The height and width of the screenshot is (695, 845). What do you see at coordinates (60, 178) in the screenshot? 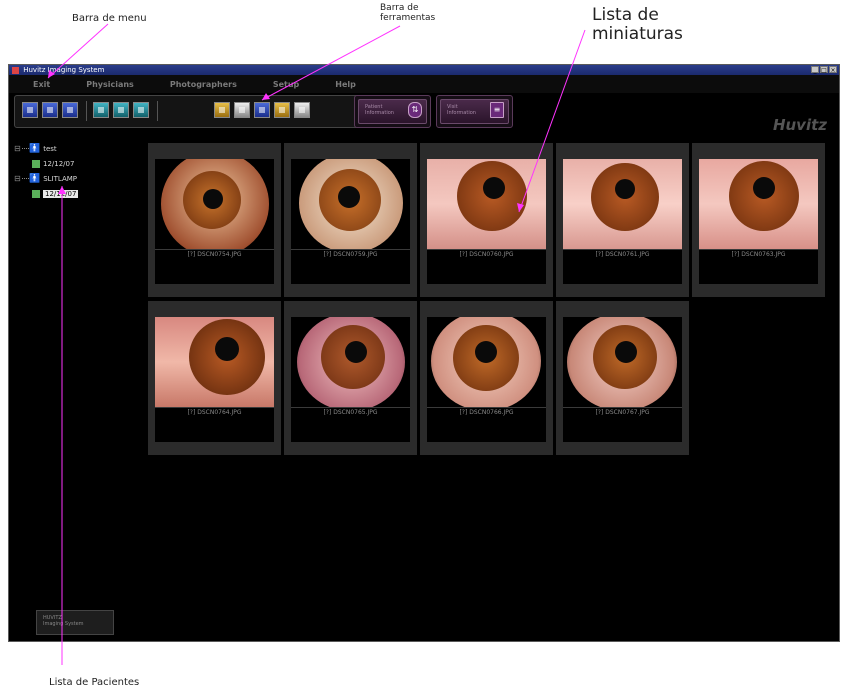
I see `patient-name: SLITLAMP` at bounding box center [60, 178].